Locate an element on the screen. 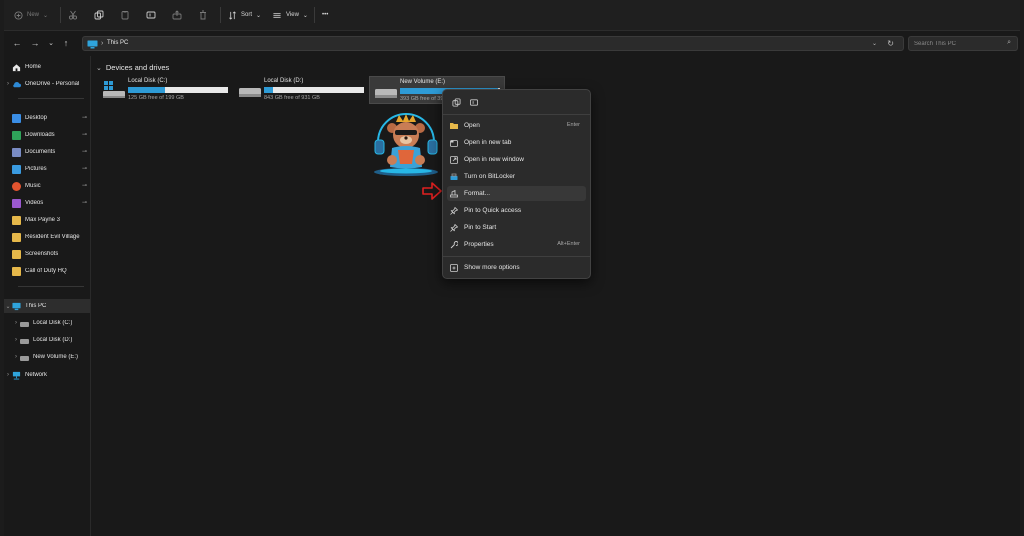  rename-button is located at coordinates (151, 15).